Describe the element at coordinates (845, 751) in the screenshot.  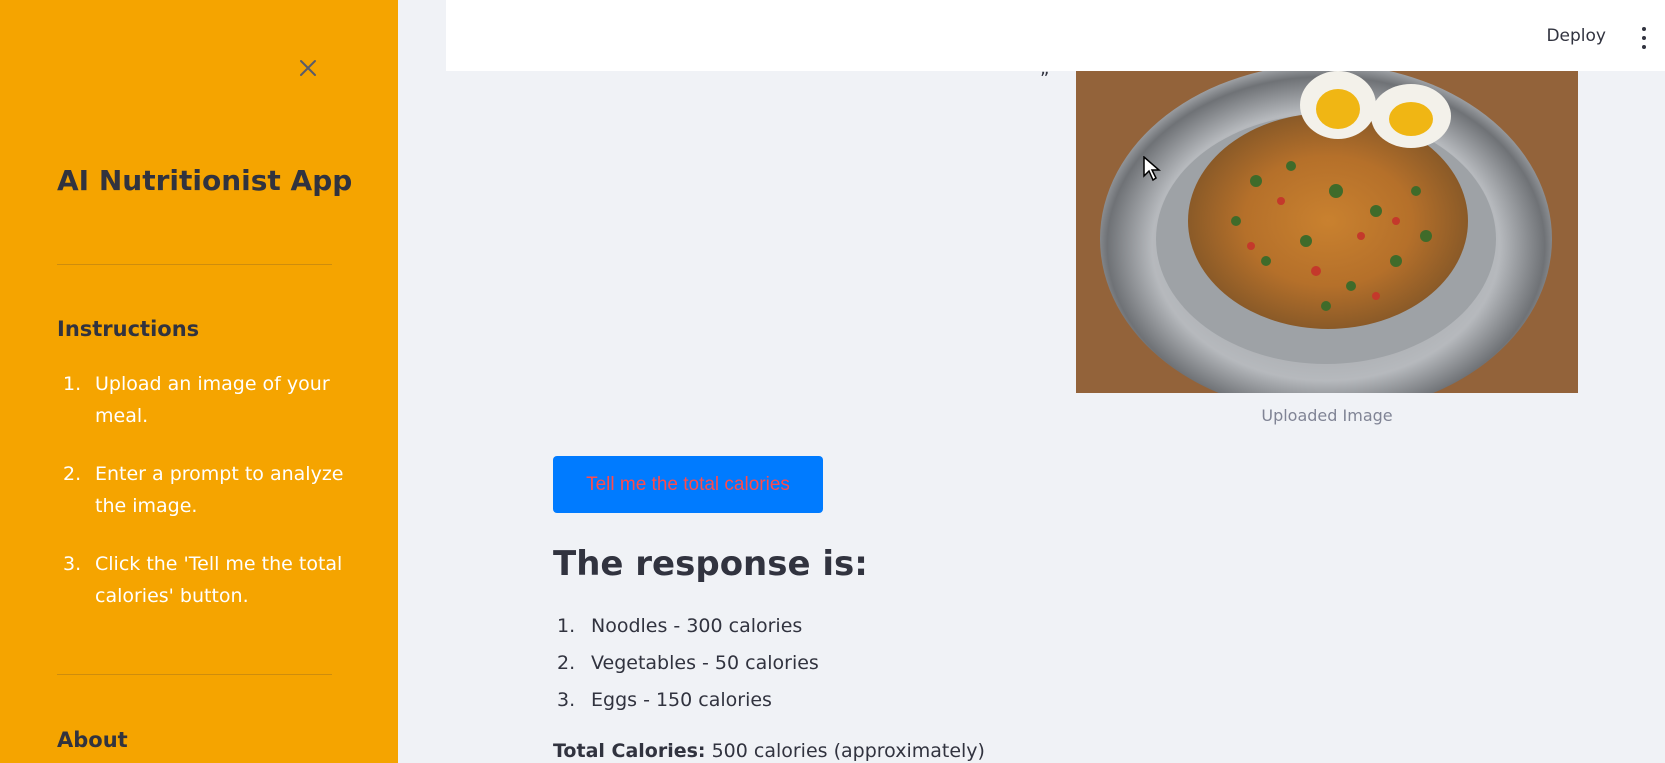
I see `total-value: 500 calories (approximately)` at that location.